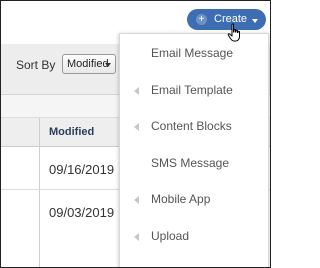 The width and height of the screenshot is (320, 268). What do you see at coordinates (233, 32) in the screenshot?
I see `hand-cursor-icon` at bounding box center [233, 32].